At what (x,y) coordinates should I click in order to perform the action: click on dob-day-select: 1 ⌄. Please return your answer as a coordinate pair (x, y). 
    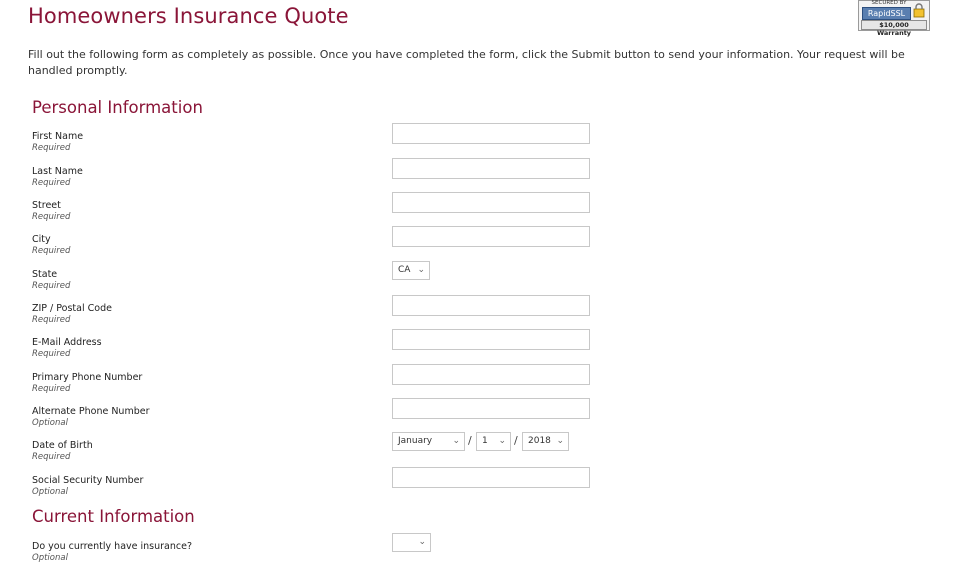
    Looking at the image, I should click on (493, 441).